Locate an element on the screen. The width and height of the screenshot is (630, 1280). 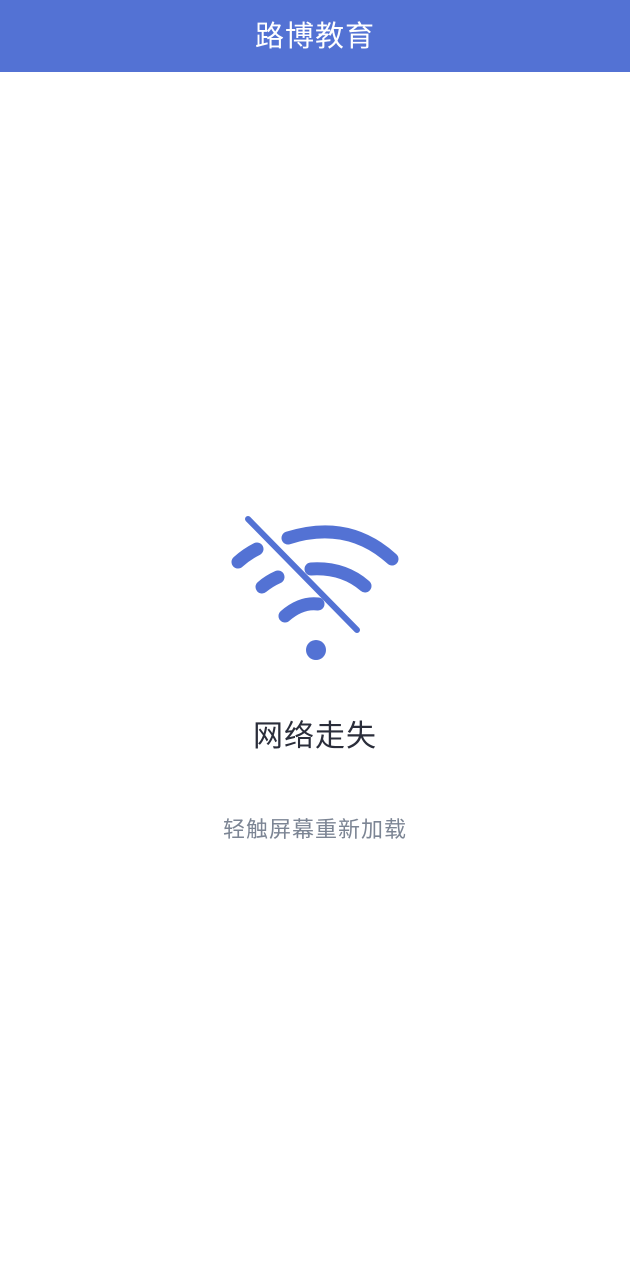
app-header: 路博教育 is located at coordinates (315, 36).